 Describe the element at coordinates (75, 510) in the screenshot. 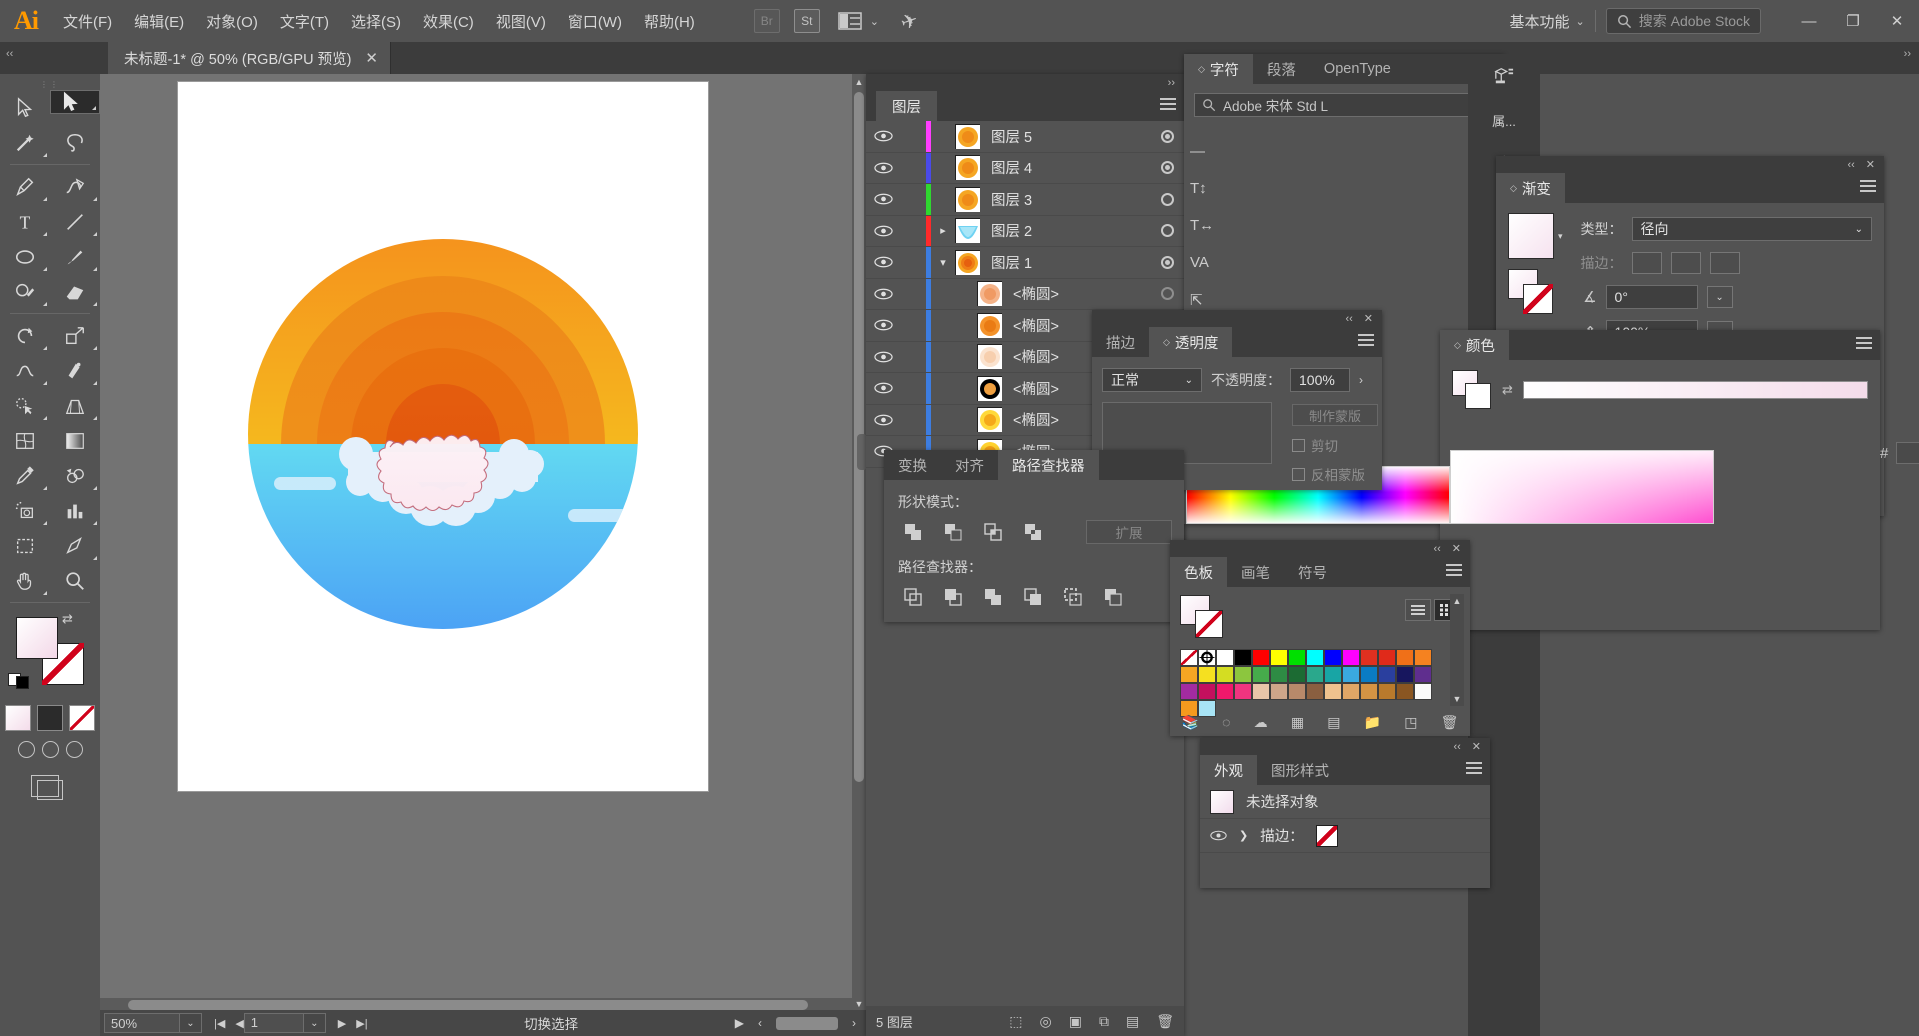

I see `column-graph-tool` at that location.